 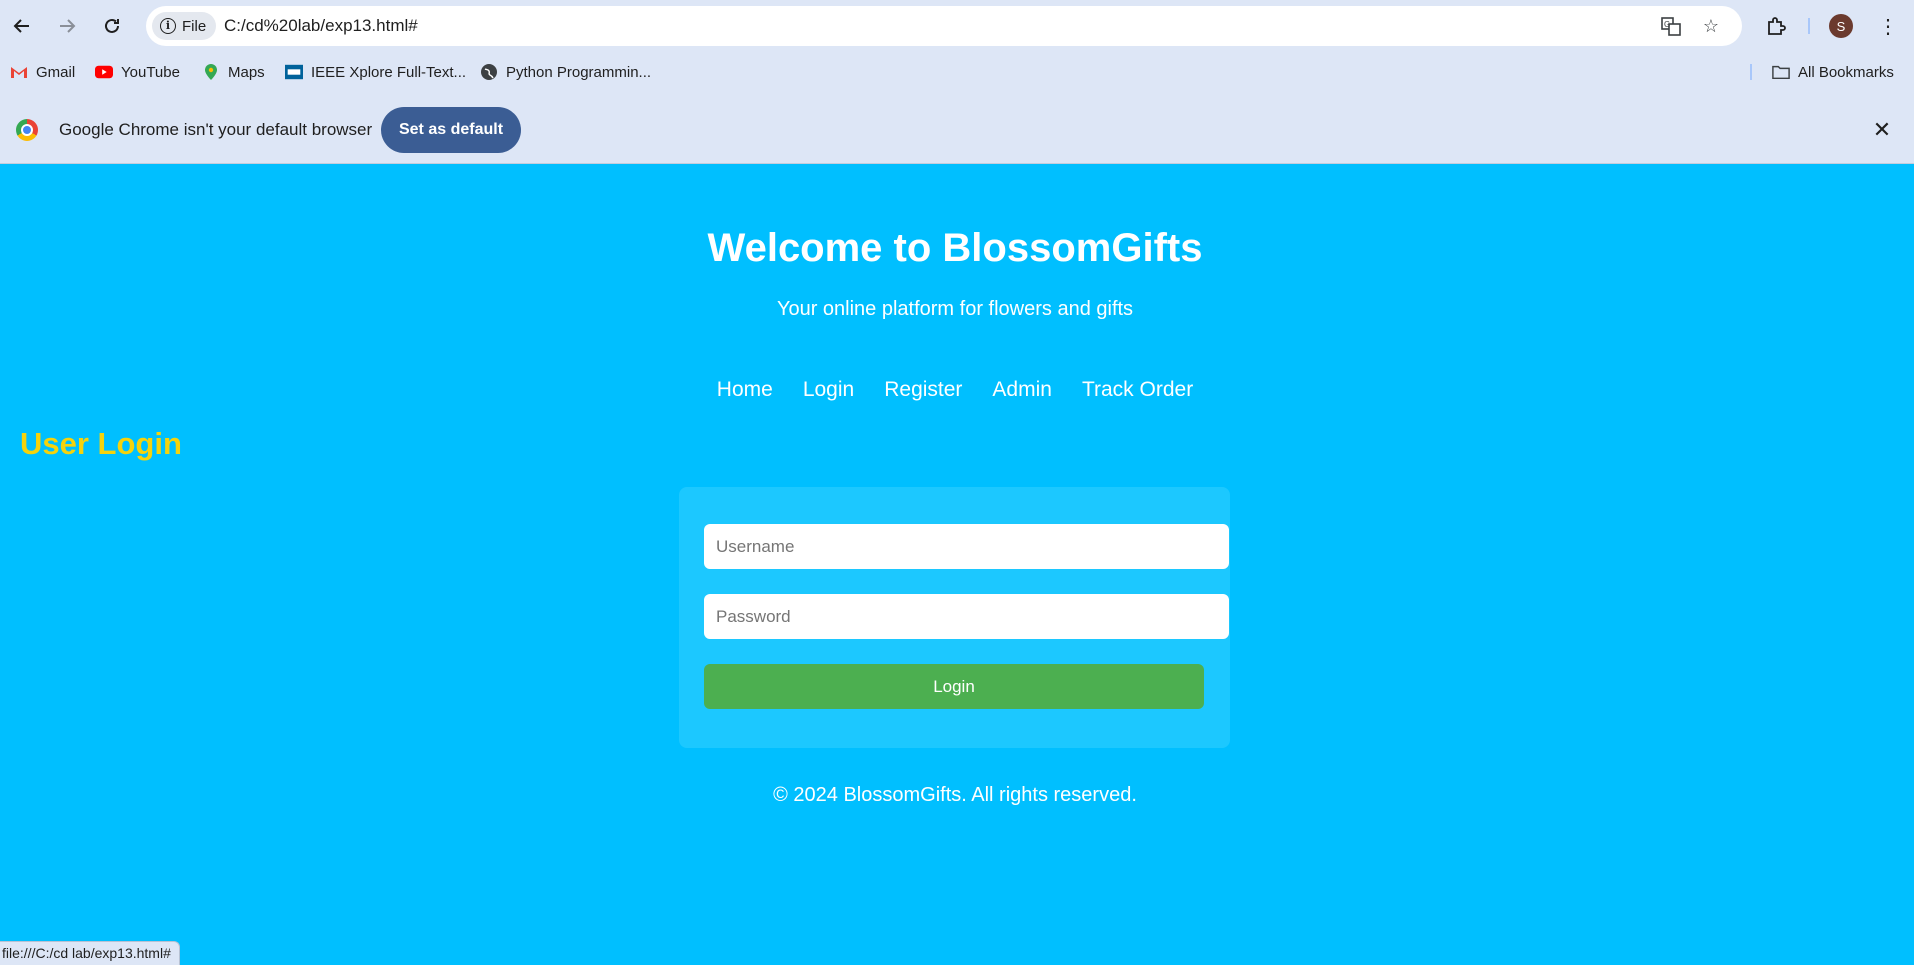 I want to click on site-nav: Home Login Register Admin Track Order, so click(x=957, y=390).